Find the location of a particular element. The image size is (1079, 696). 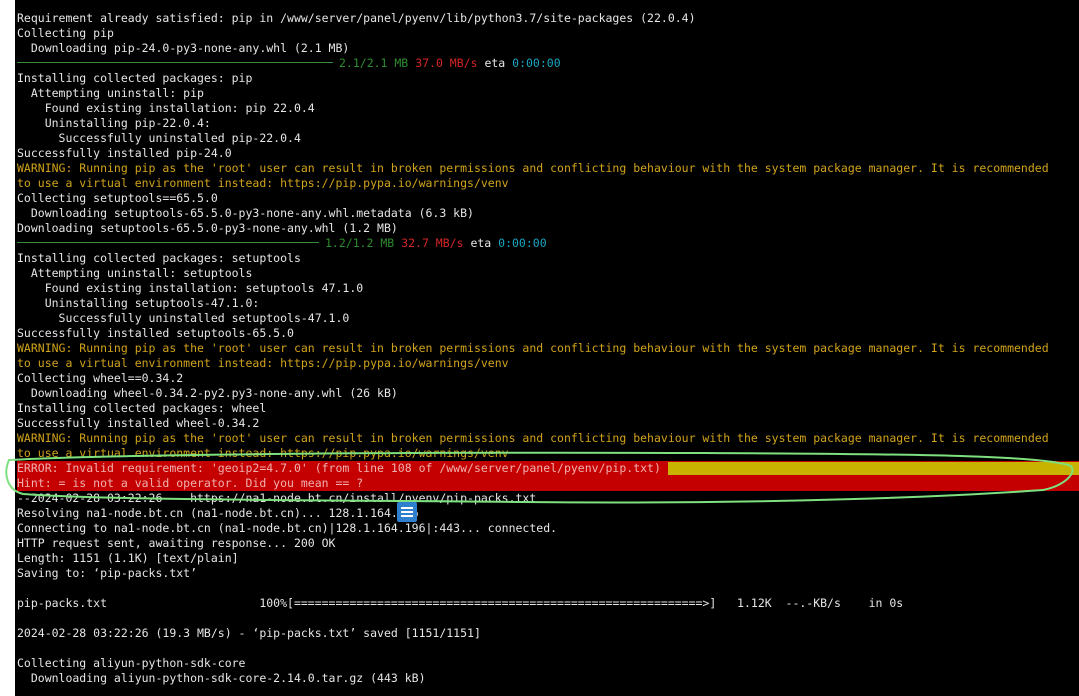

line-text: Successfully installed wheel-0.34.2 is located at coordinates (138, 423).